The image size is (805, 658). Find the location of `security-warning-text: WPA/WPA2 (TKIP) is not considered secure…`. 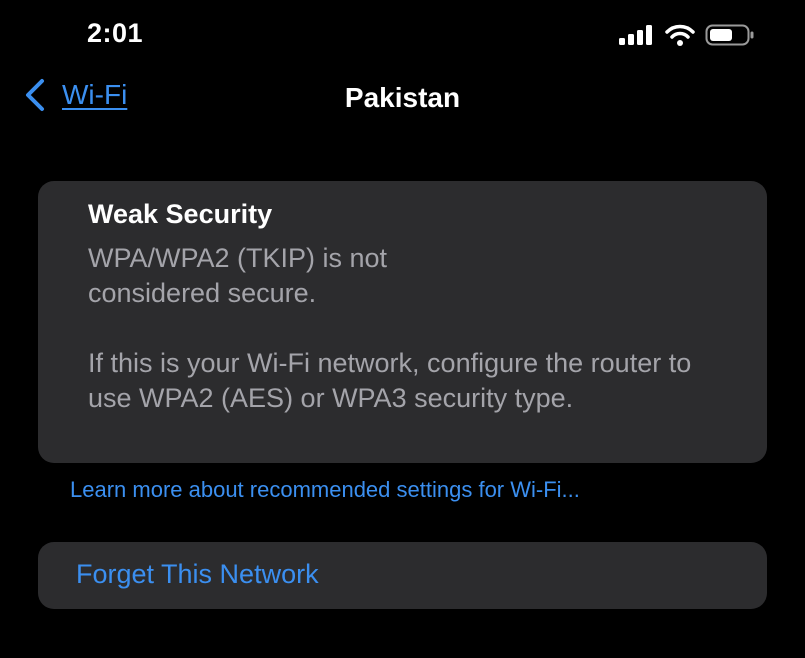

security-warning-text: WPA/WPA2 (TKIP) is not considered secure… is located at coordinates (238, 275).